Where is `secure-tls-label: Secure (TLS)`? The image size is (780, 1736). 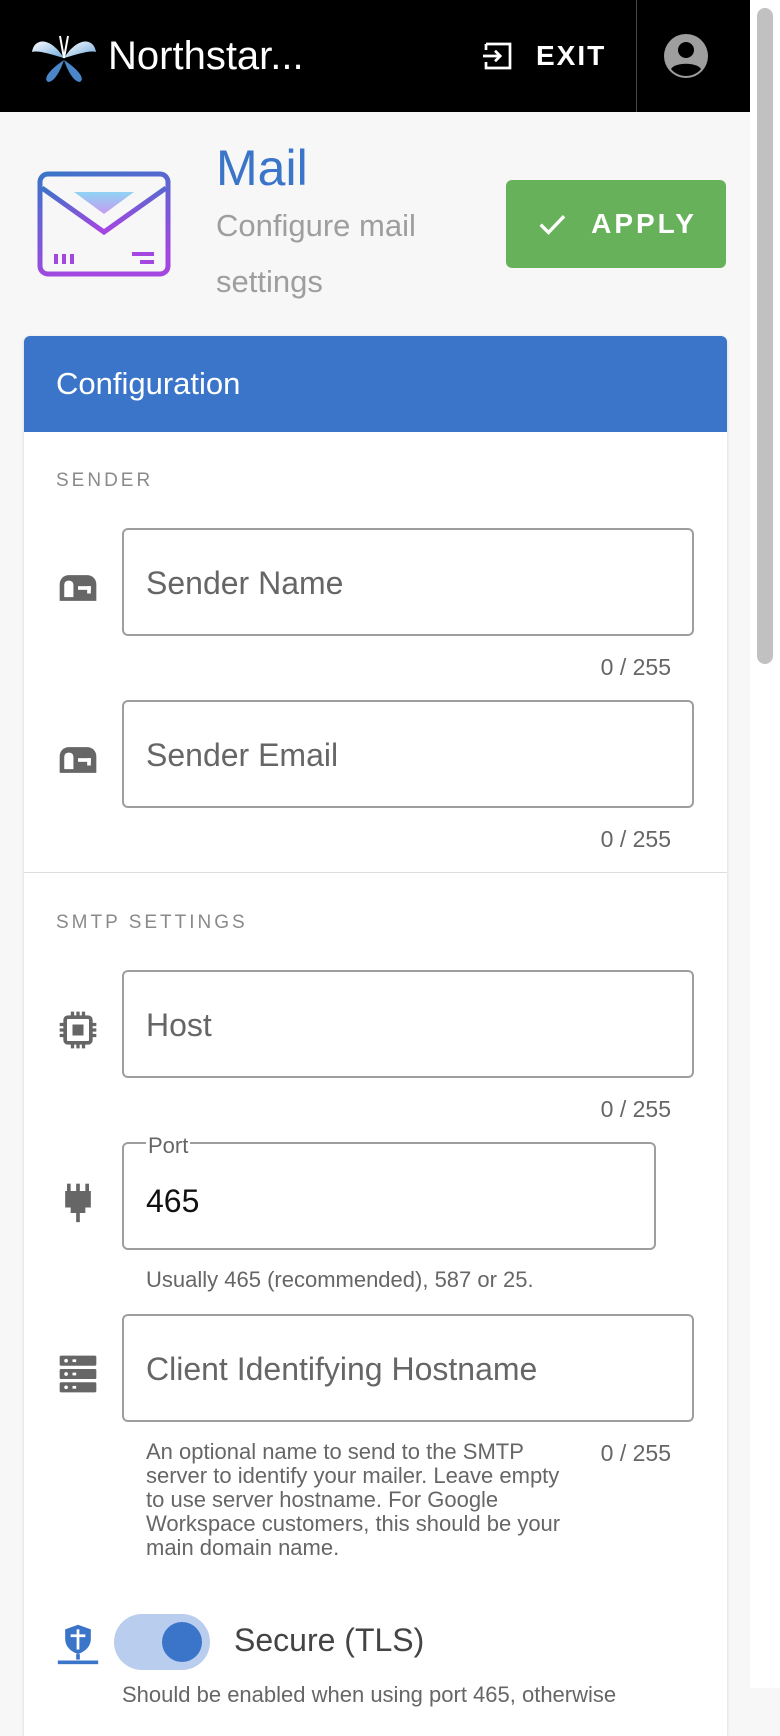 secure-tls-label: Secure (TLS) is located at coordinates (329, 1640).